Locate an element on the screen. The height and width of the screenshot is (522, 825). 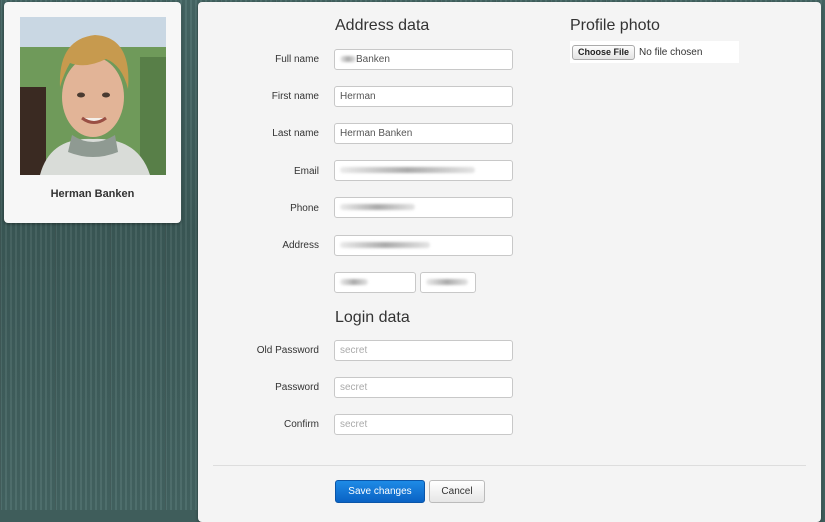
old-password-label: Old Password is located at coordinates (287, 350).